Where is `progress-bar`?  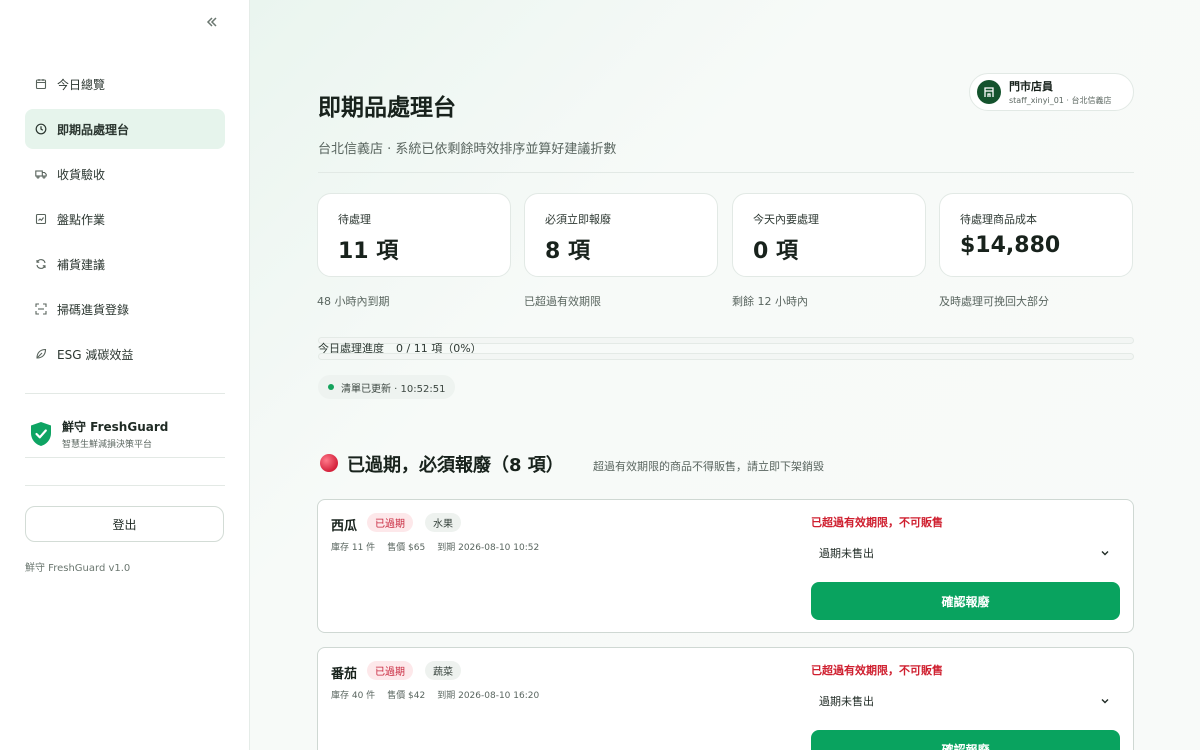
progress-bar is located at coordinates (726, 356).